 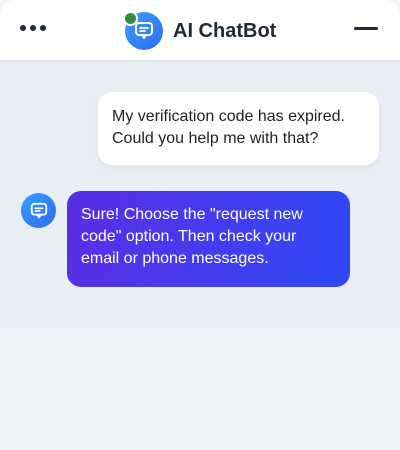 I want to click on more-horizontal-icon, so click(x=23, y=28).